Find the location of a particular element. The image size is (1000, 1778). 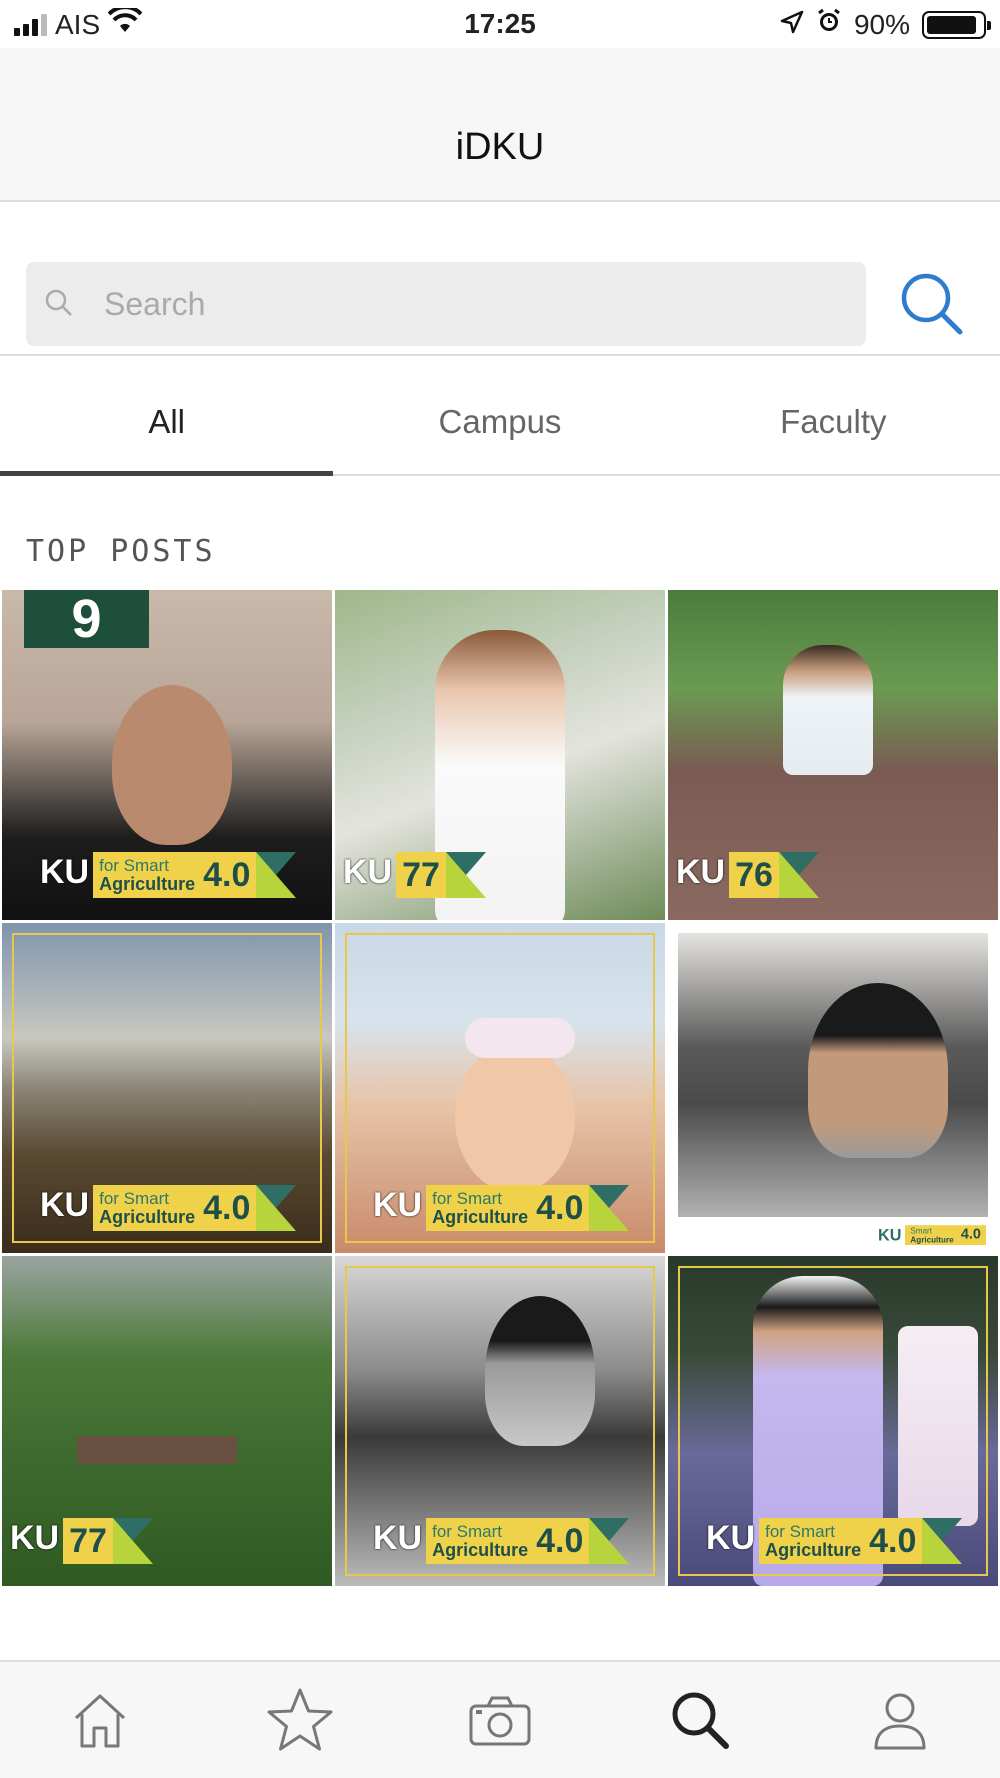

tab-faculty: Faculty is located at coordinates (833, 416).